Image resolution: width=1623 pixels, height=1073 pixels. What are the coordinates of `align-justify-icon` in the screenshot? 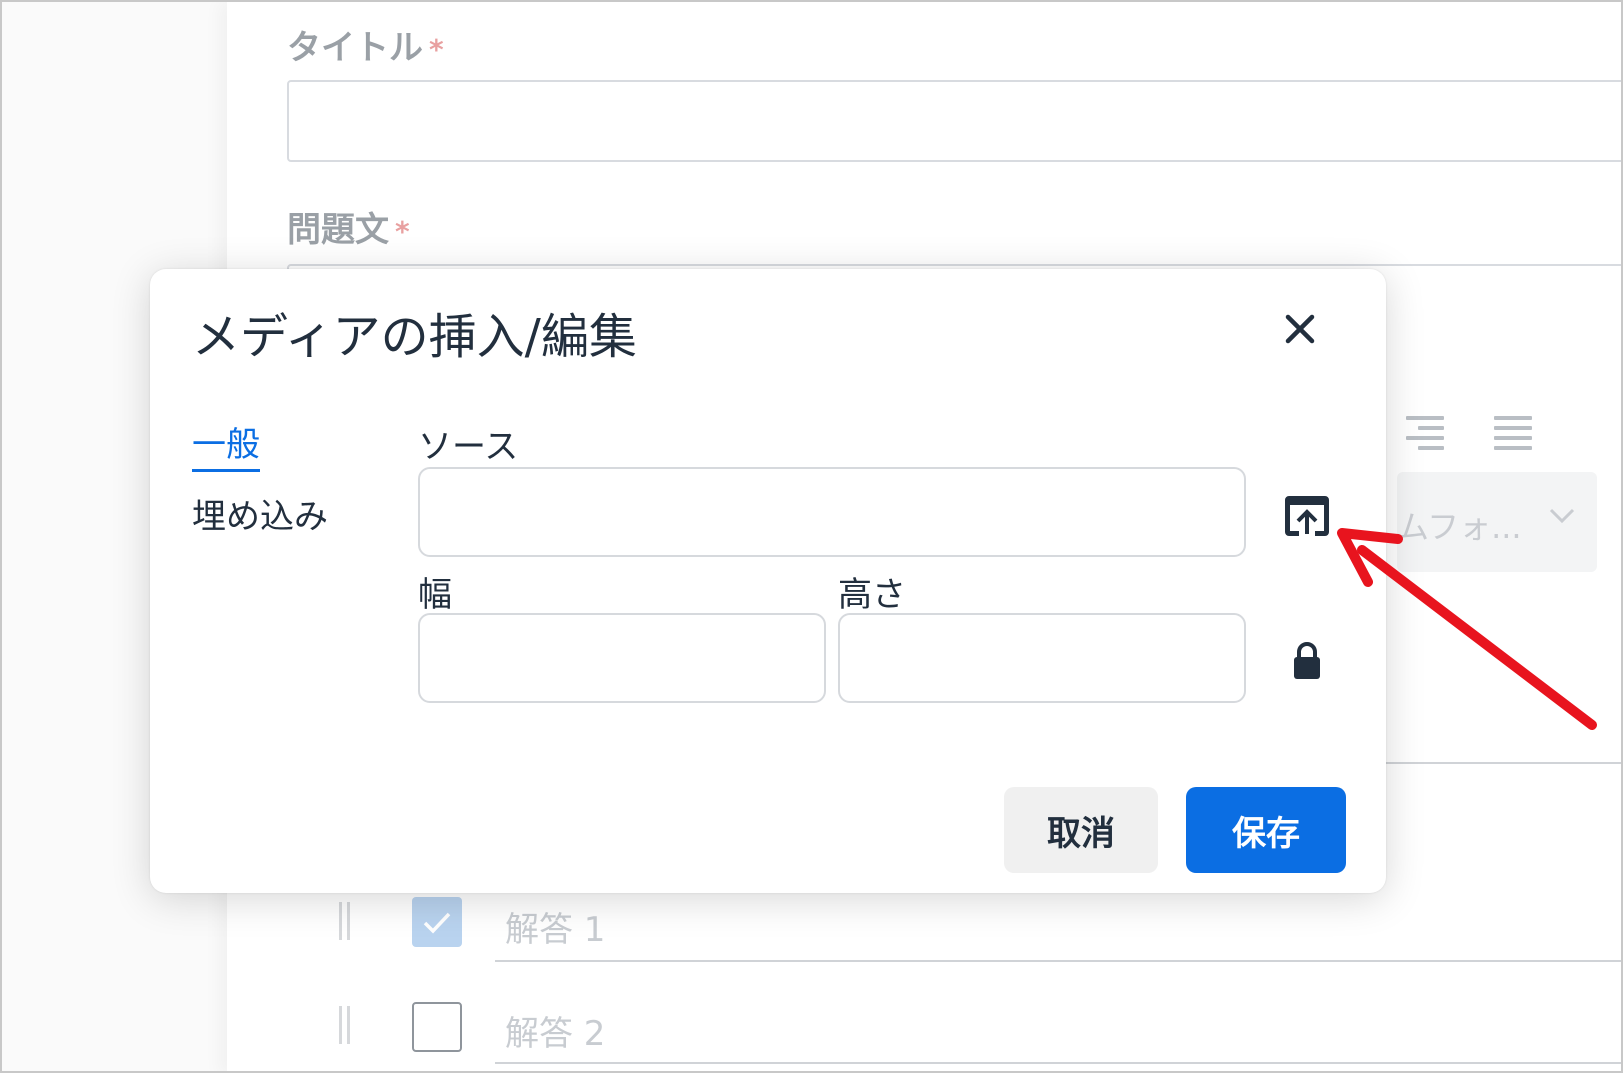 It's located at (1512, 434).